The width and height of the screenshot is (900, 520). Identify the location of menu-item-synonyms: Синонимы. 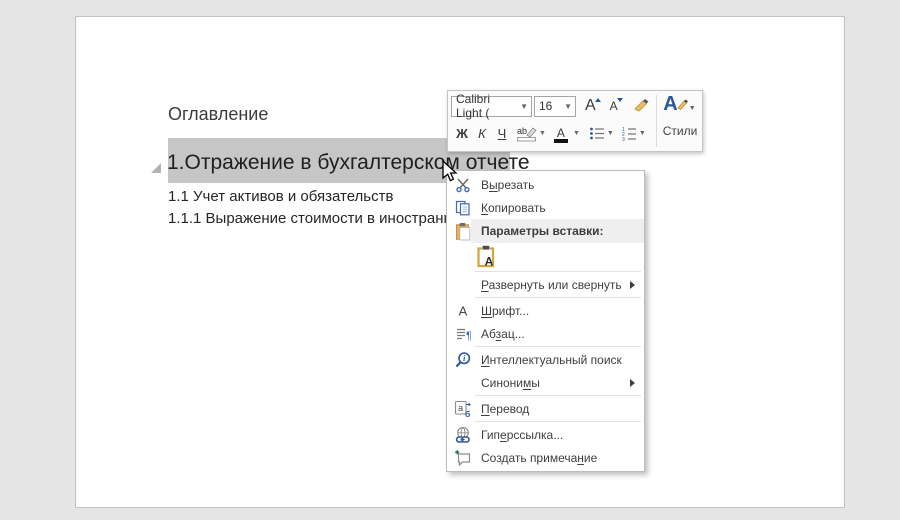
(545, 382).